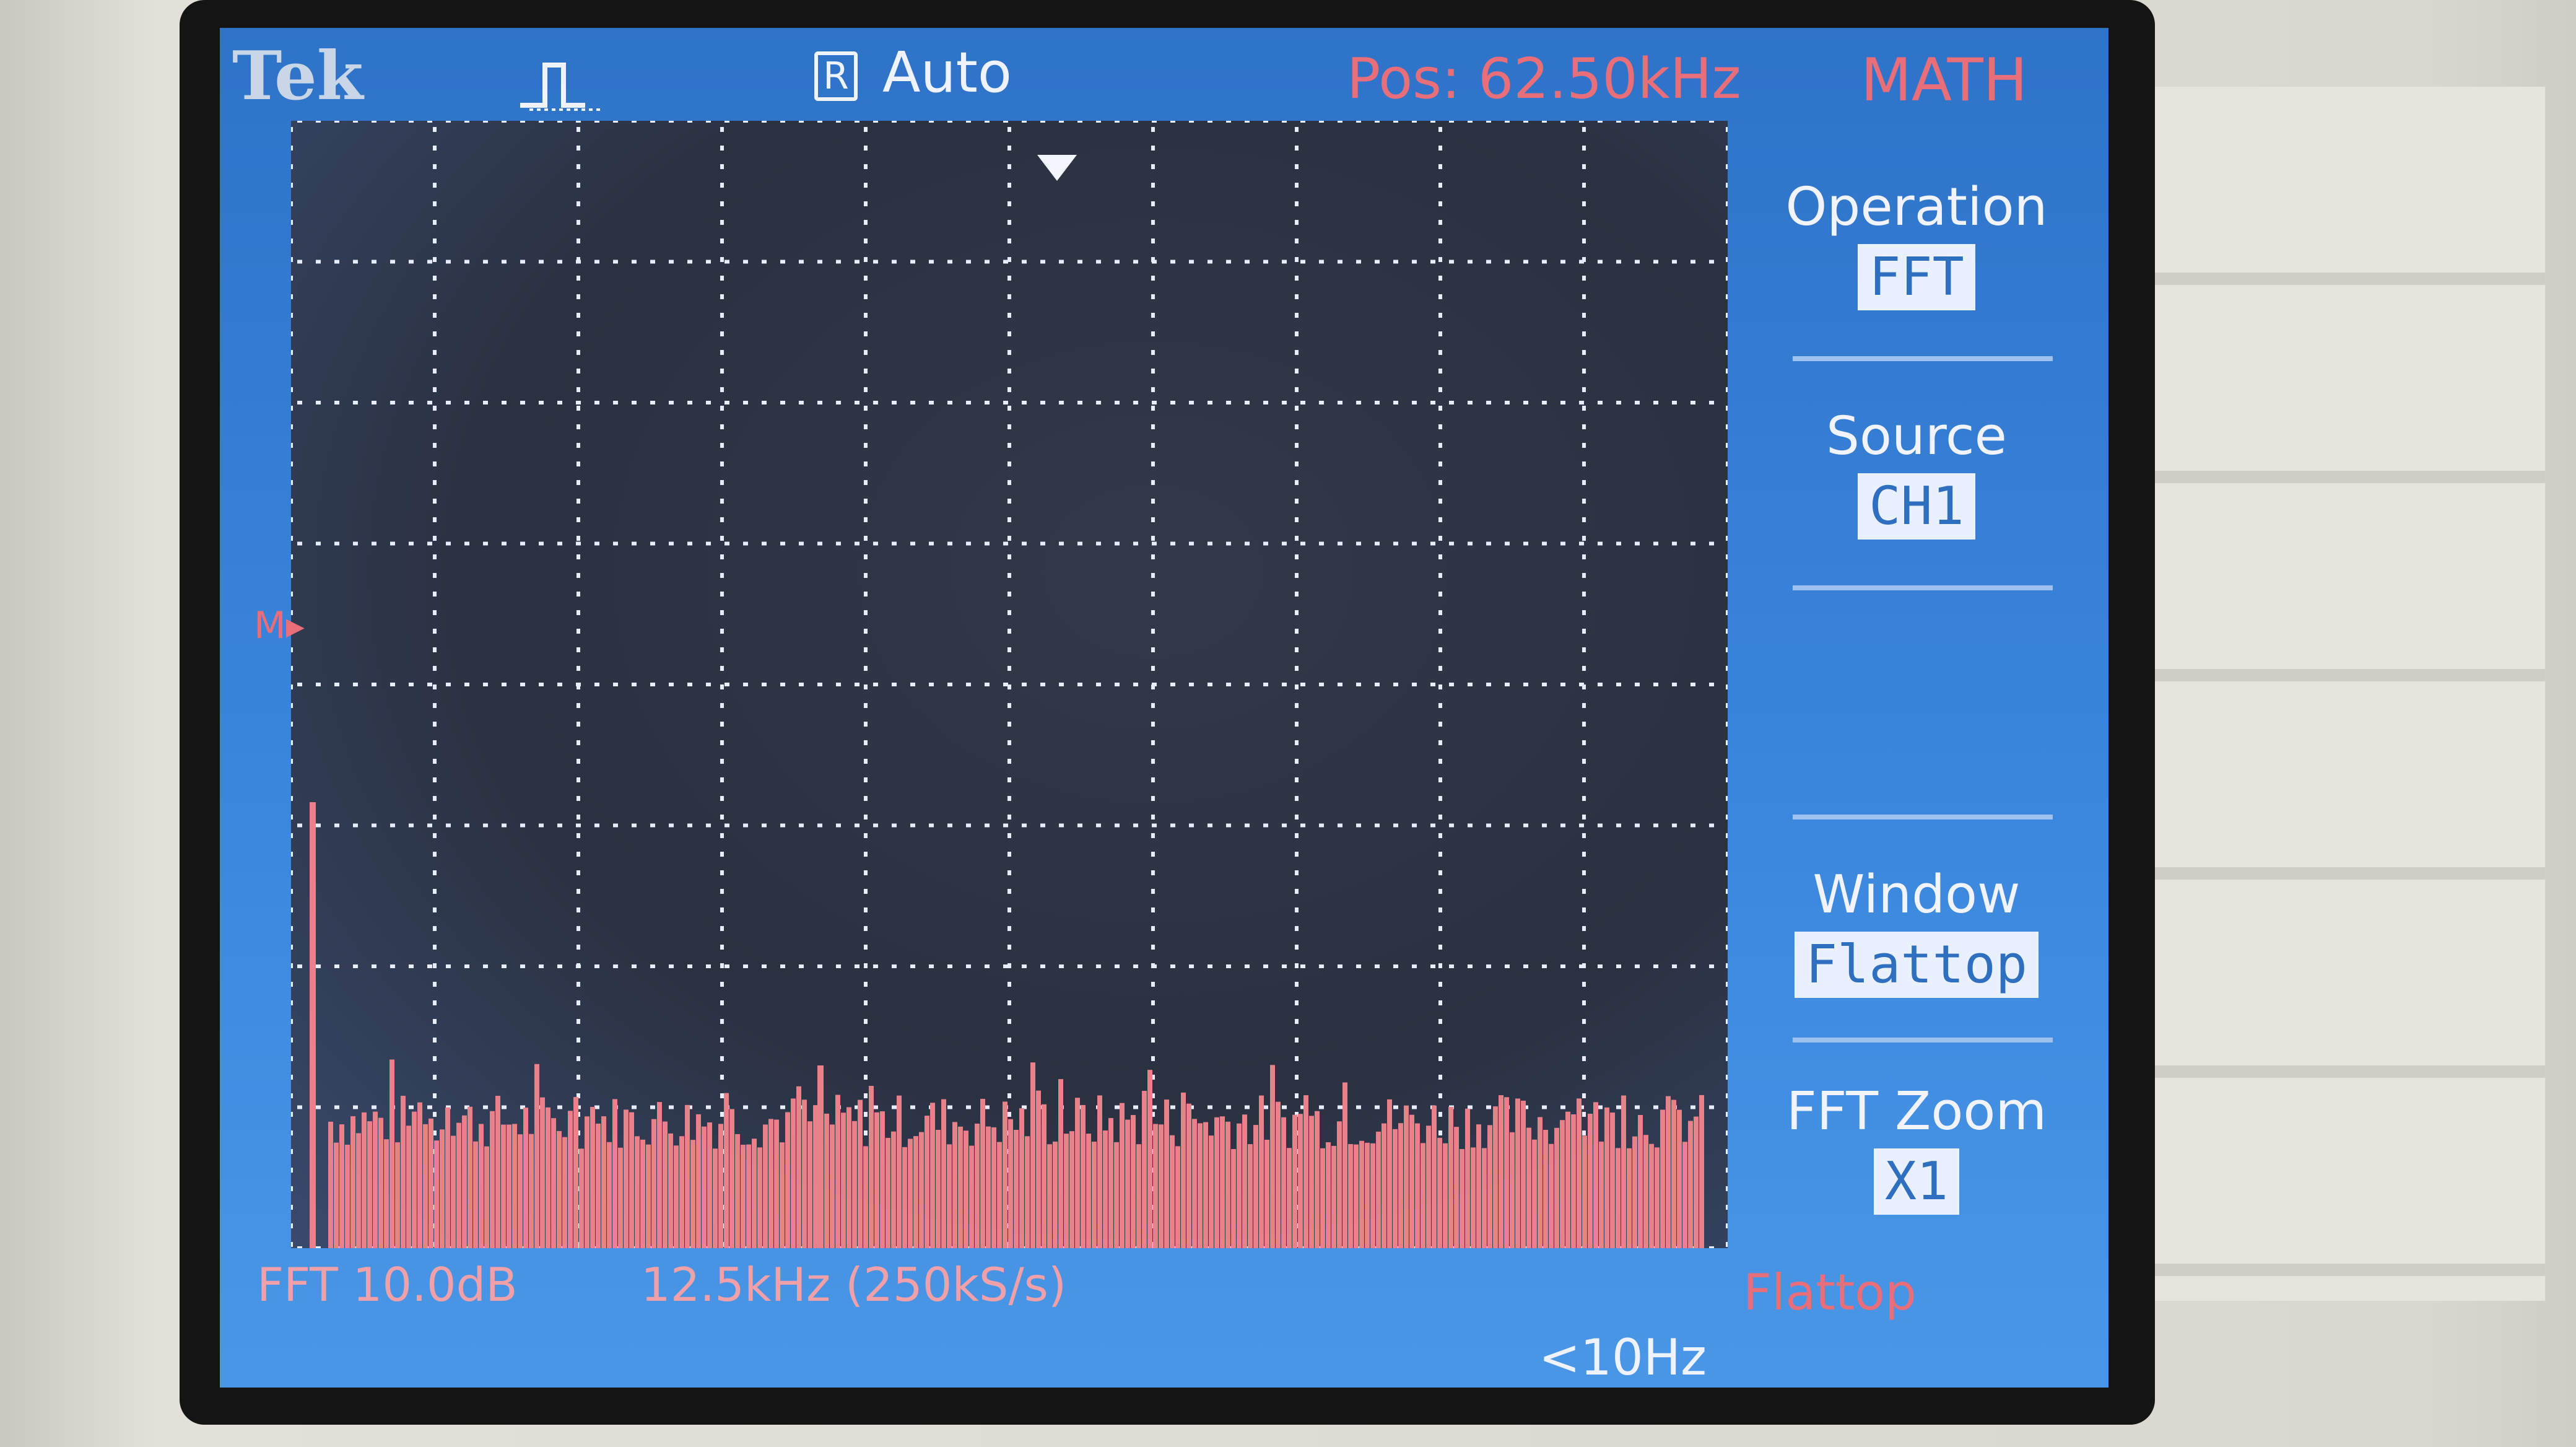  Describe the element at coordinates (1916, 931) in the screenshot. I see `menu-window: Window Flattop` at that location.